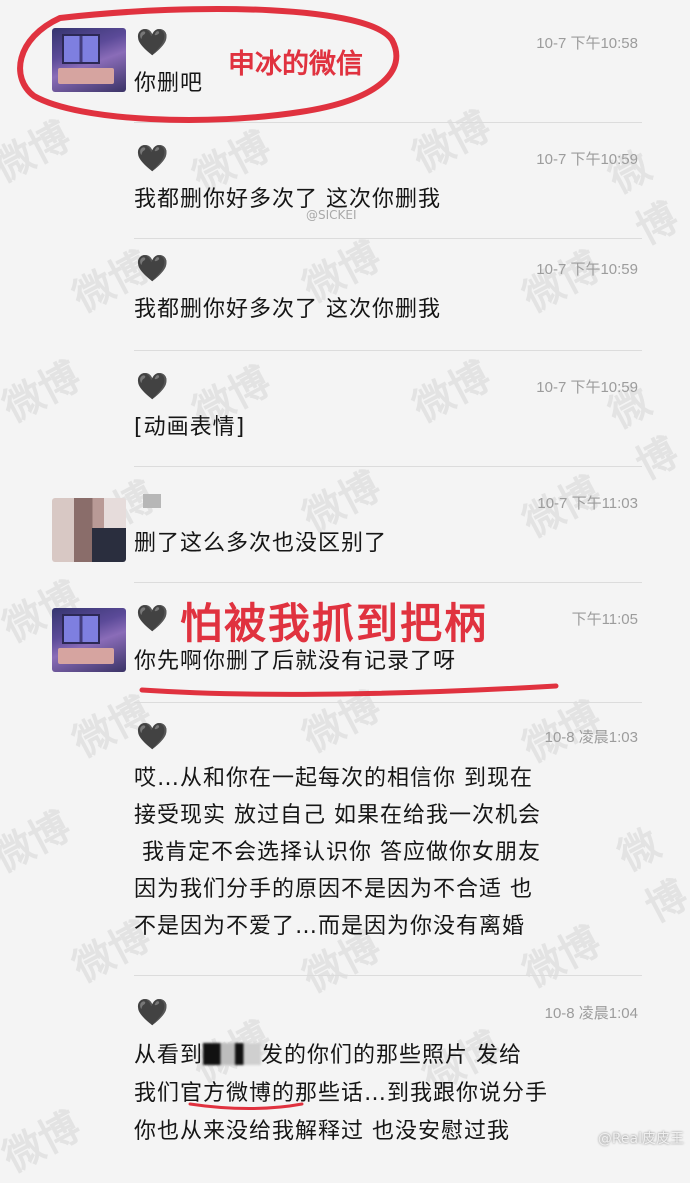 The height and width of the screenshot is (1183, 690). Describe the element at coordinates (261, 543) in the screenshot. I see `message-text: 删了这么多次也没区别了` at that location.